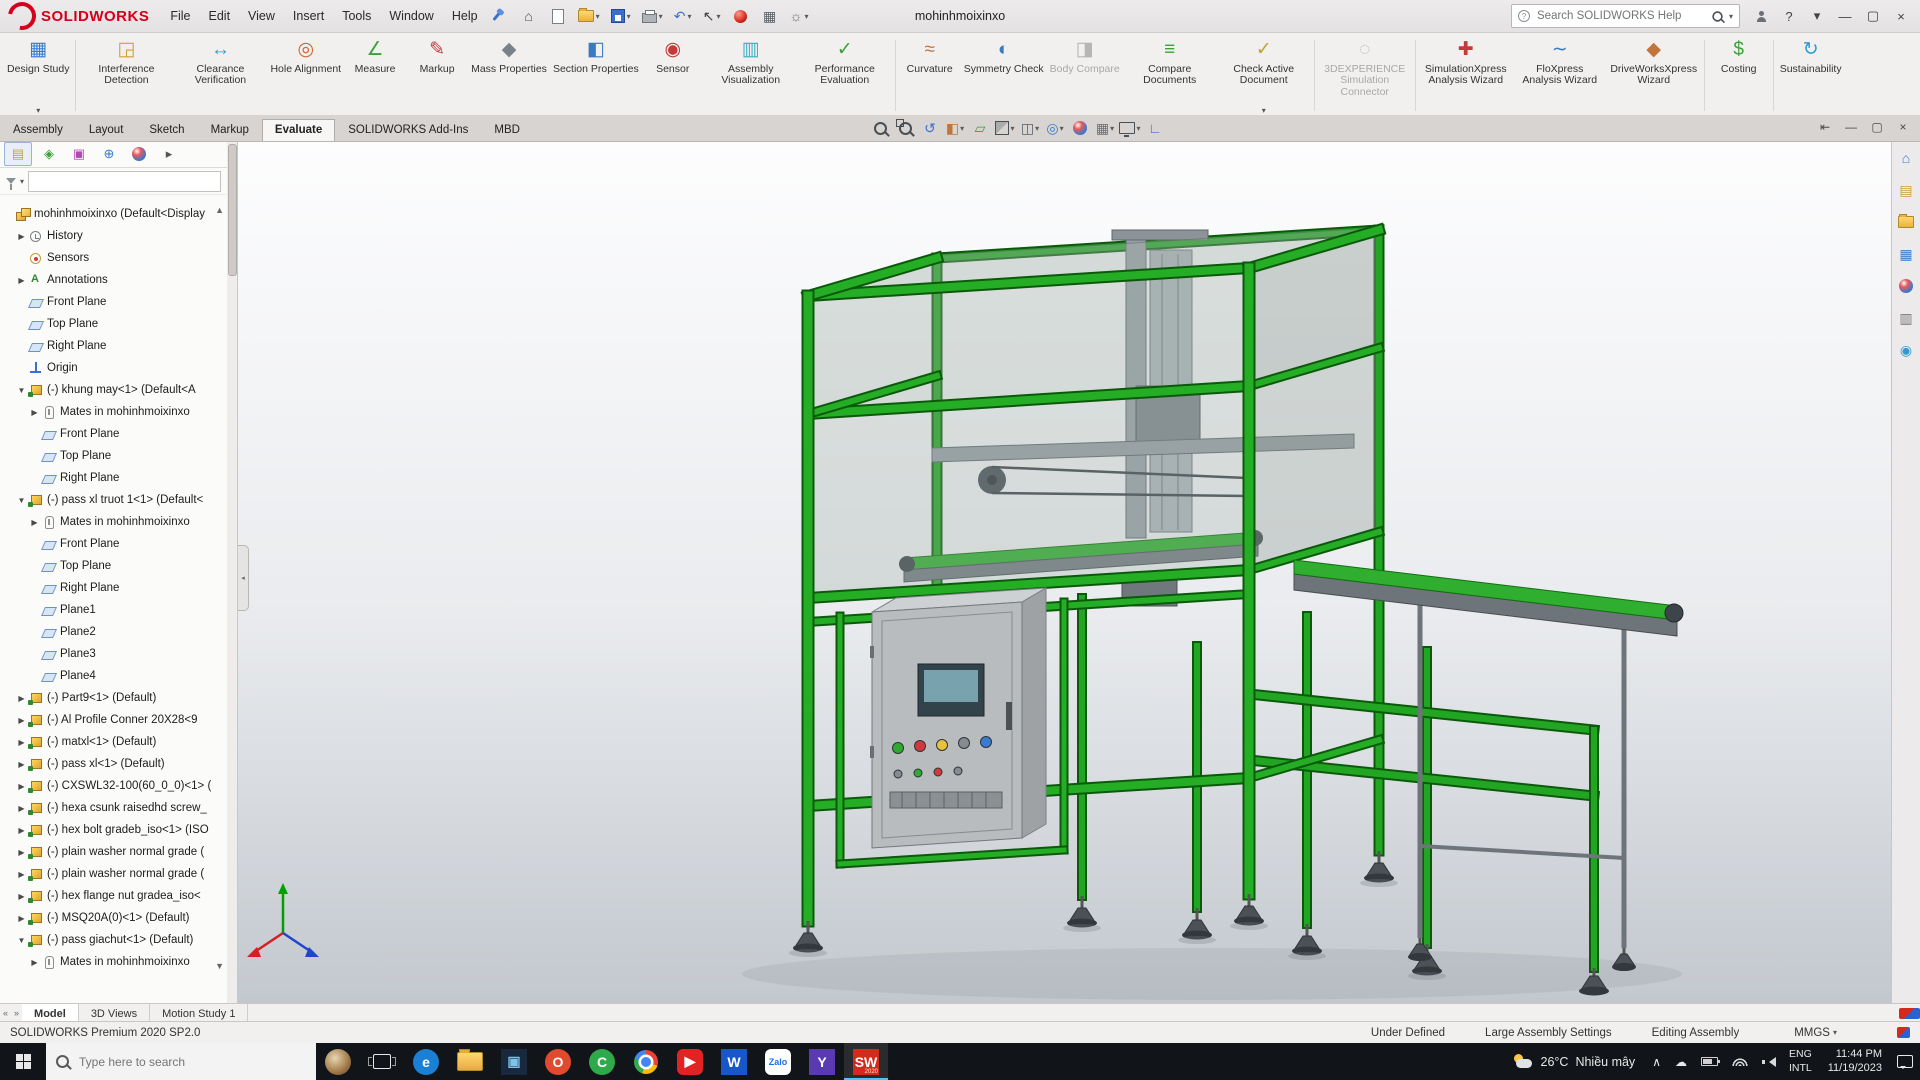  I want to click on window-minimize-button: —, so click(1845, 16).